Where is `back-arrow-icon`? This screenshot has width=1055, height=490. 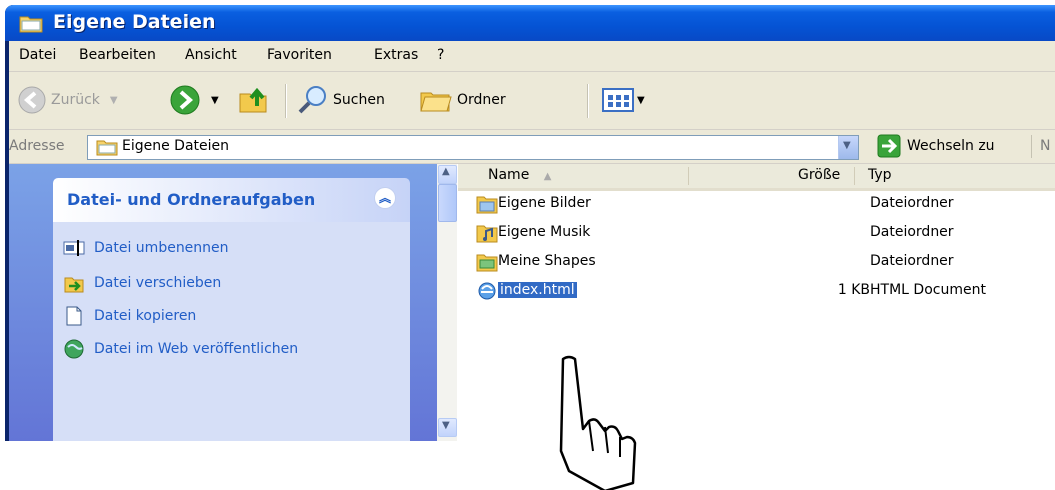 back-arrow-icon is located at coordinates (32, 100).